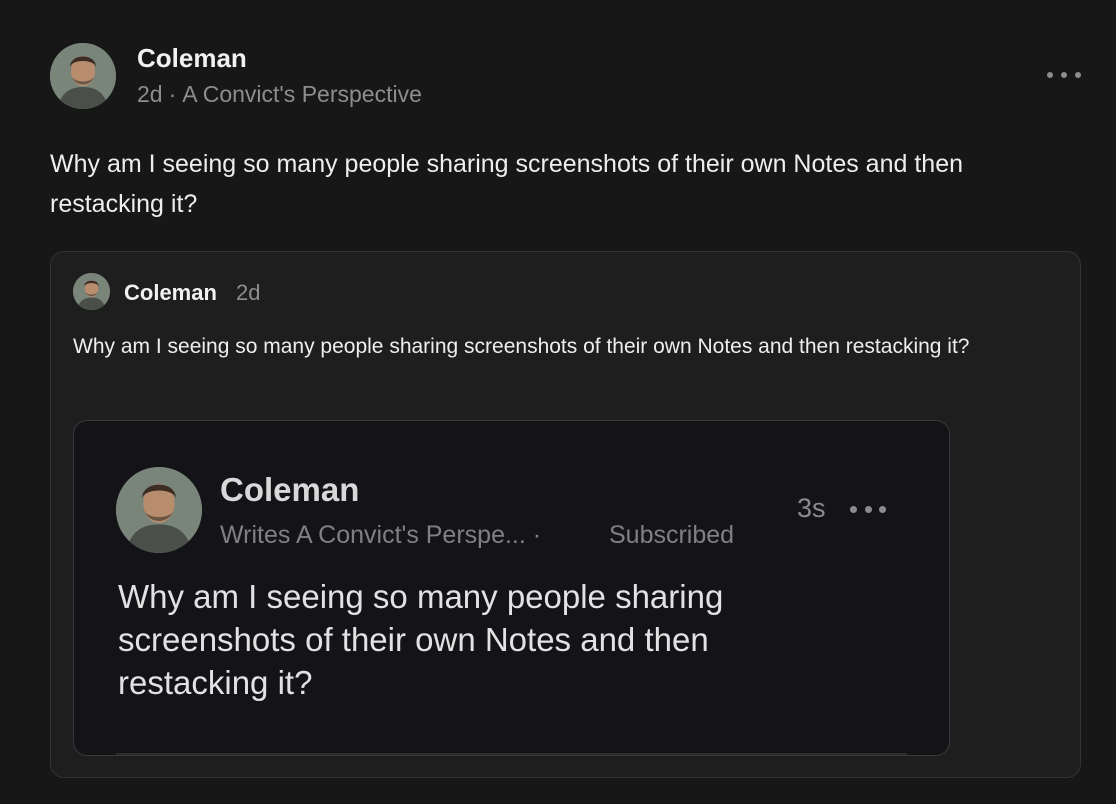  What do you see at coordinates (672, 535) in the screenshot?
I see `screenshot-subscribed-status: Subscribed` at bounding box center [672, 535].